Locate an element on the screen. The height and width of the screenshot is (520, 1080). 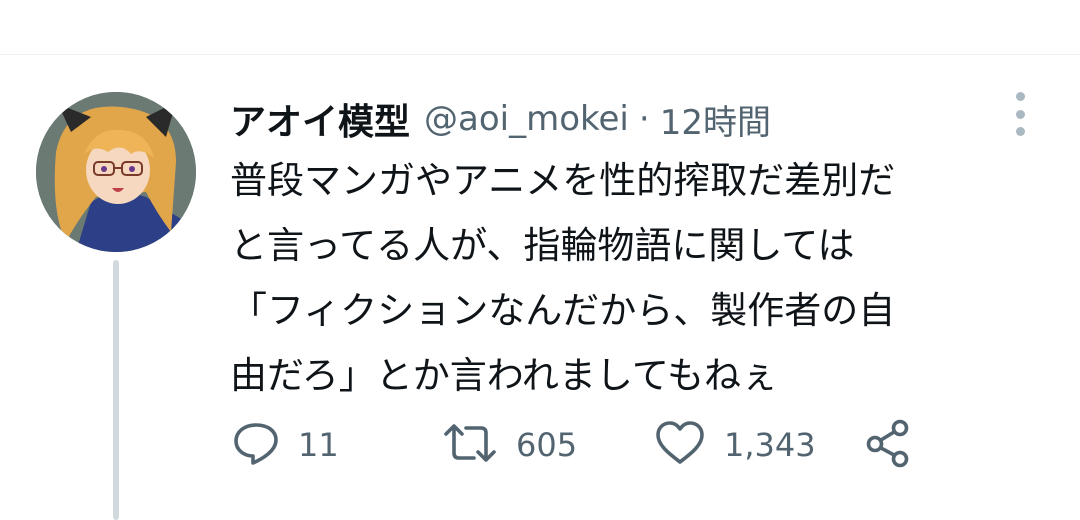
tweet-text-line: 由だろ」とか言われましてもねぇ is located at coordinates (504, 375).